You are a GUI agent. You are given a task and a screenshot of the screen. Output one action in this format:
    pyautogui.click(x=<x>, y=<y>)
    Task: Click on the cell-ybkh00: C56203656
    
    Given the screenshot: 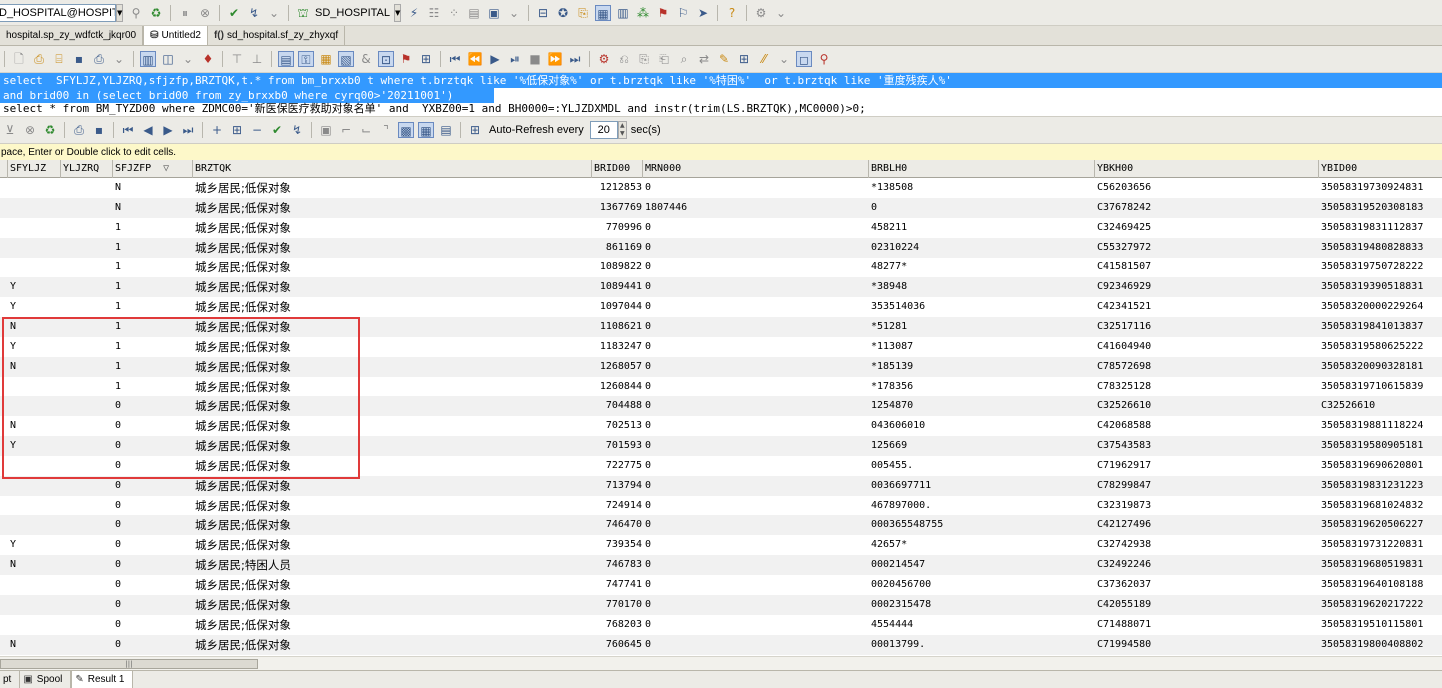 What is the action you would take?
    pyautogui.click(x=1197, y=188)
    